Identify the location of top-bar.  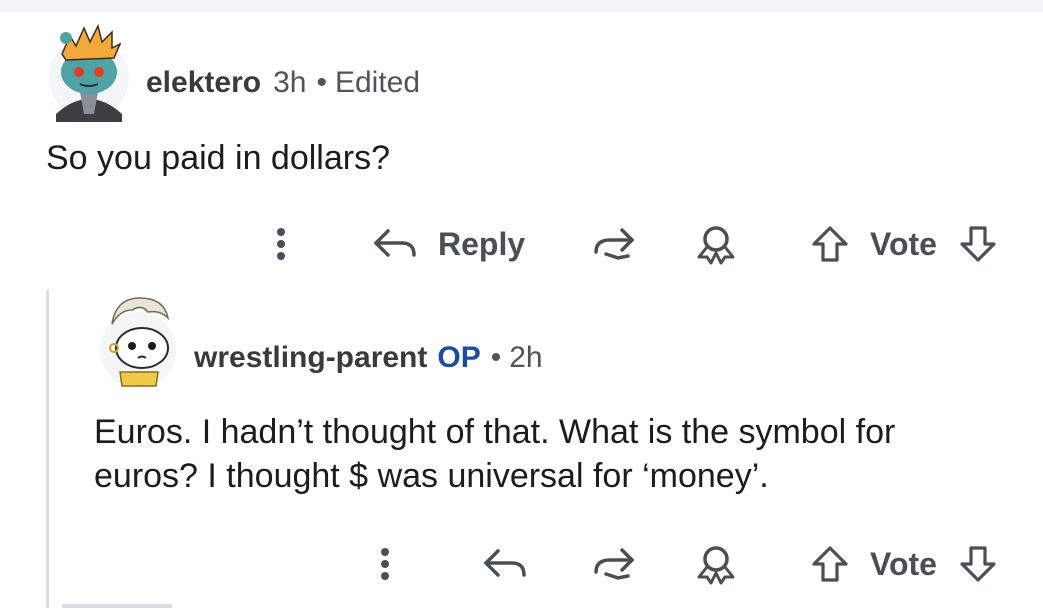
(521, 6).